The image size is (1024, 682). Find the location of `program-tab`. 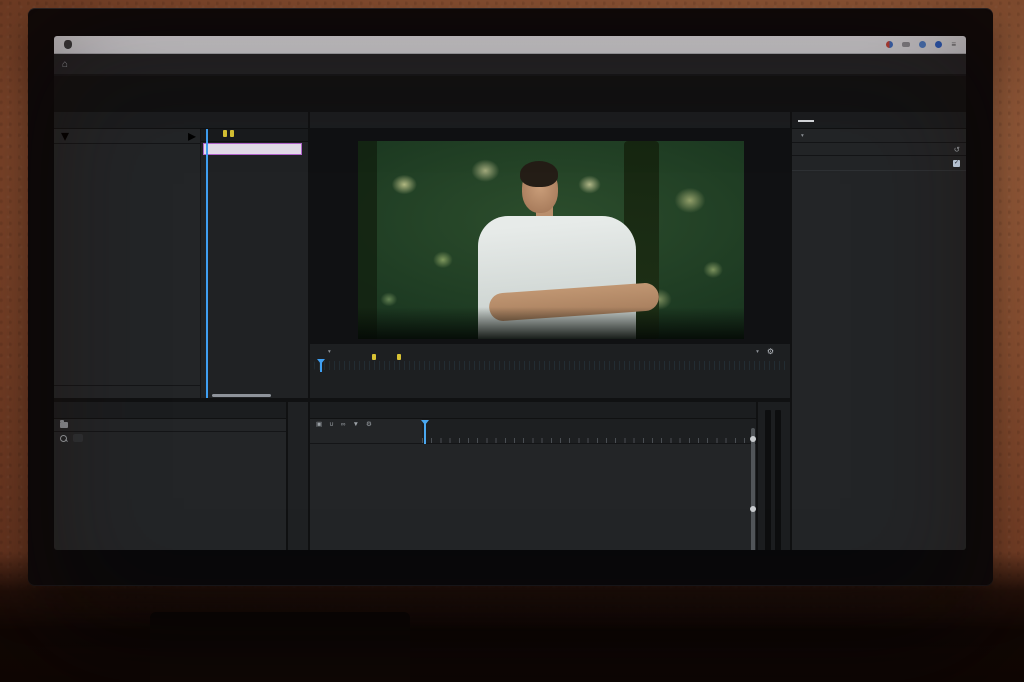

program-tab is located at coordinates (550, 120).